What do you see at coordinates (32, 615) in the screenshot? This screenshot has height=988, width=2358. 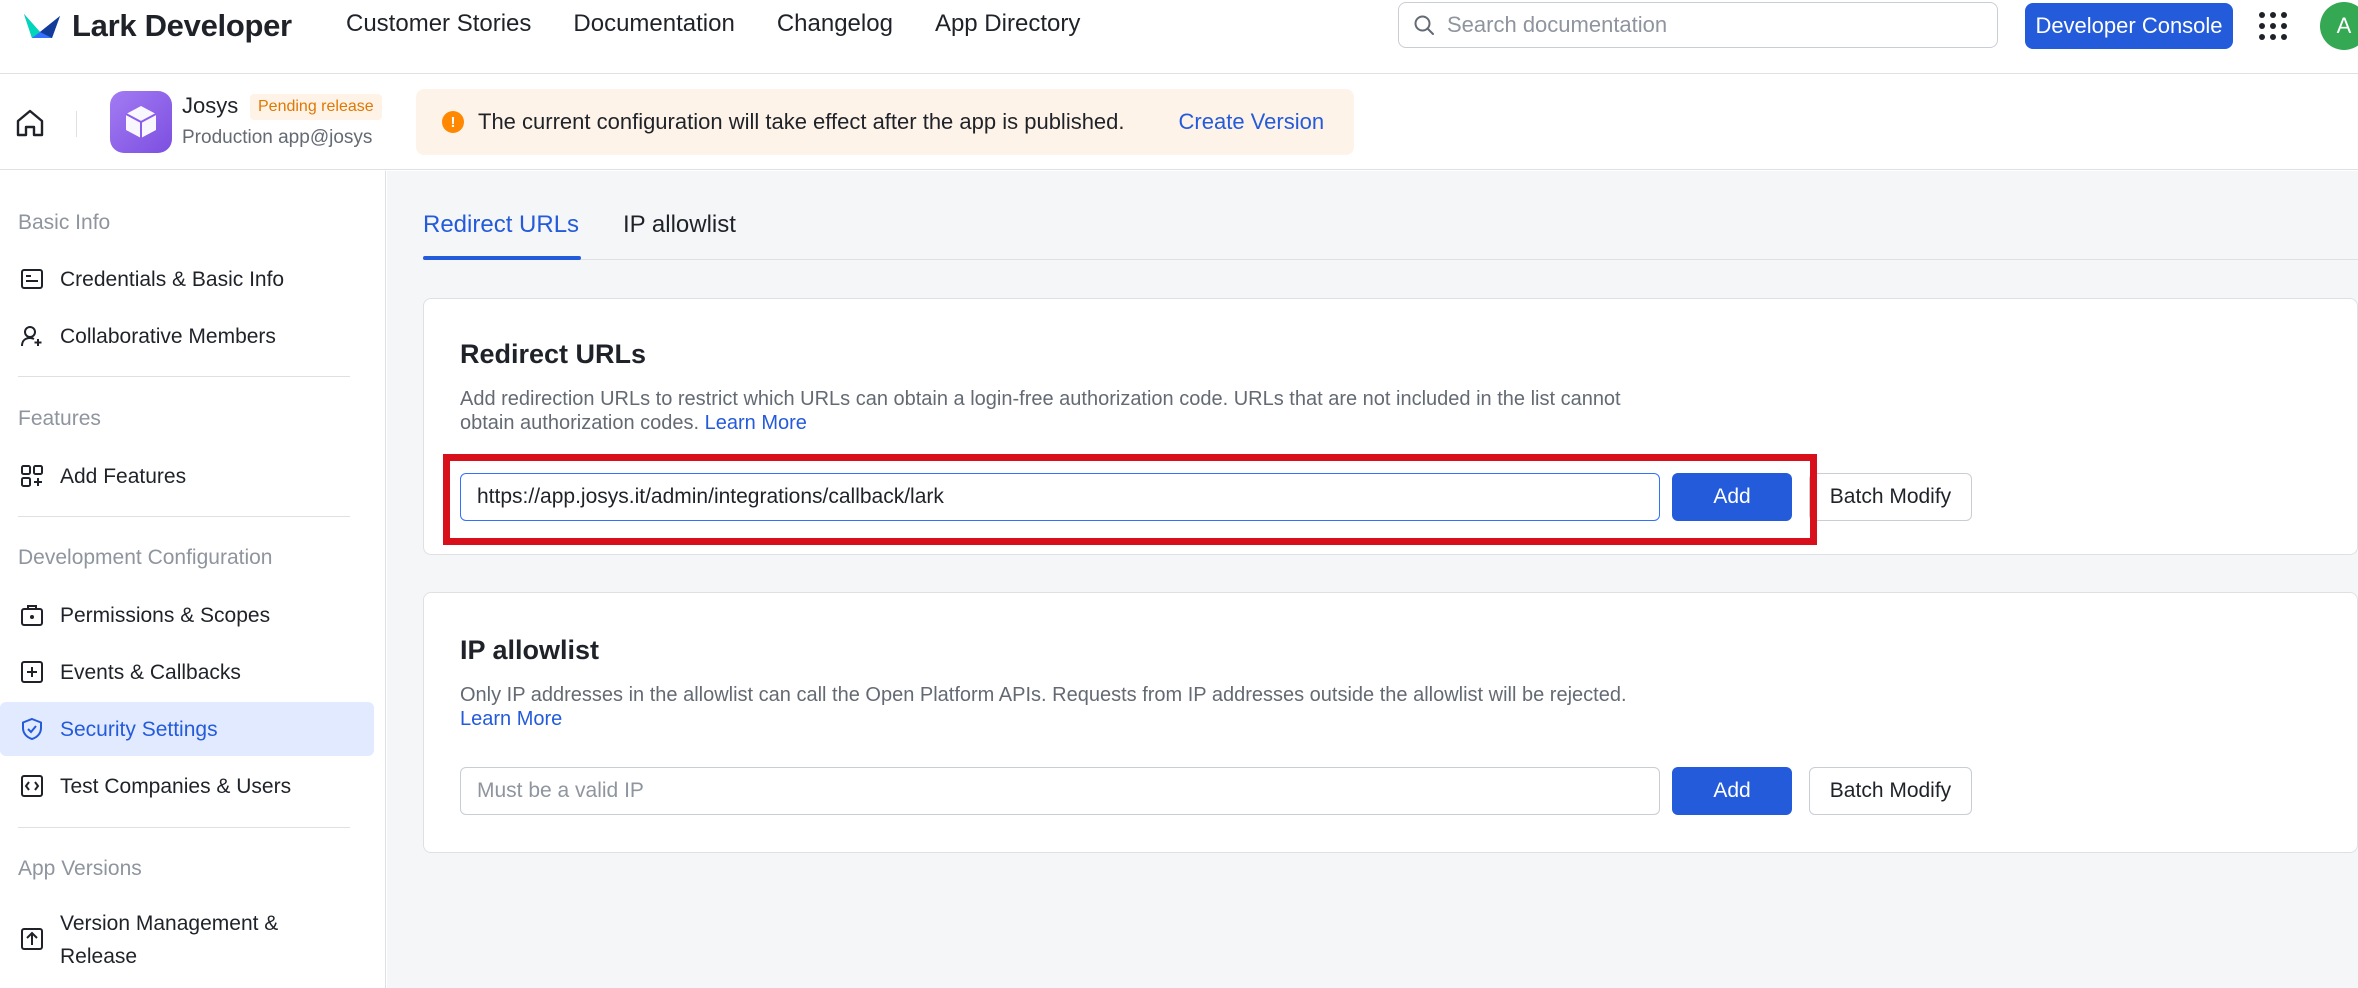 I see `permissions-icon` at bounding box center [32, 615].